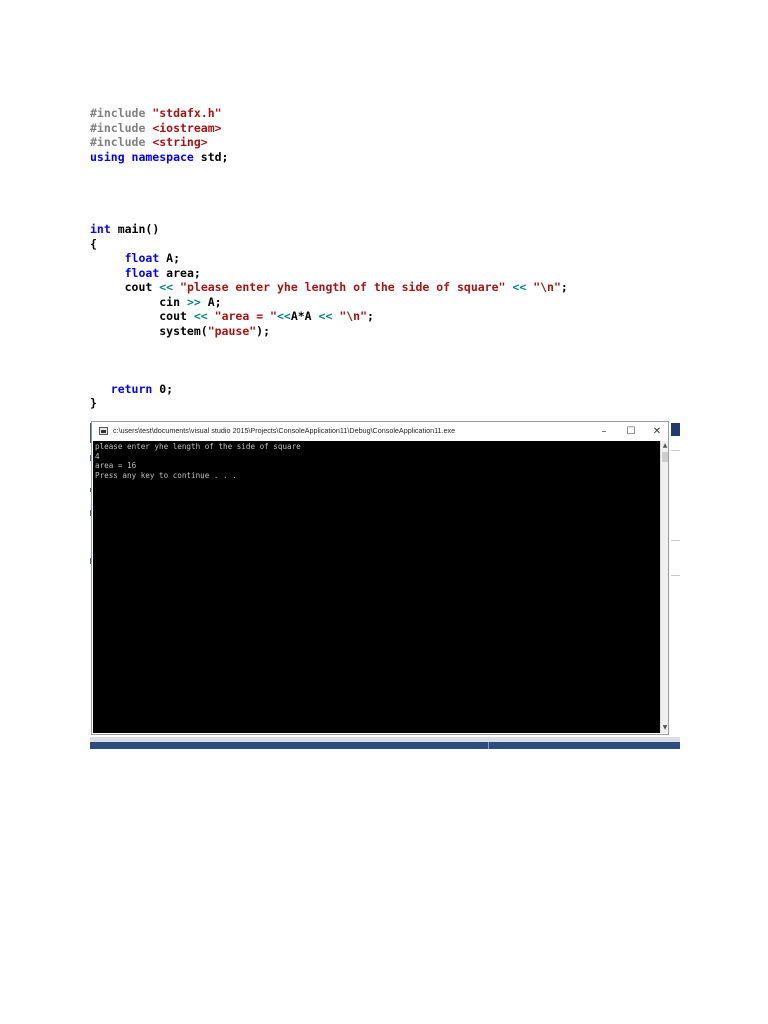 Image resolution: width=768 pixels, height=1024 pixels. I want to click on code-token: main(), so click(135, 229).